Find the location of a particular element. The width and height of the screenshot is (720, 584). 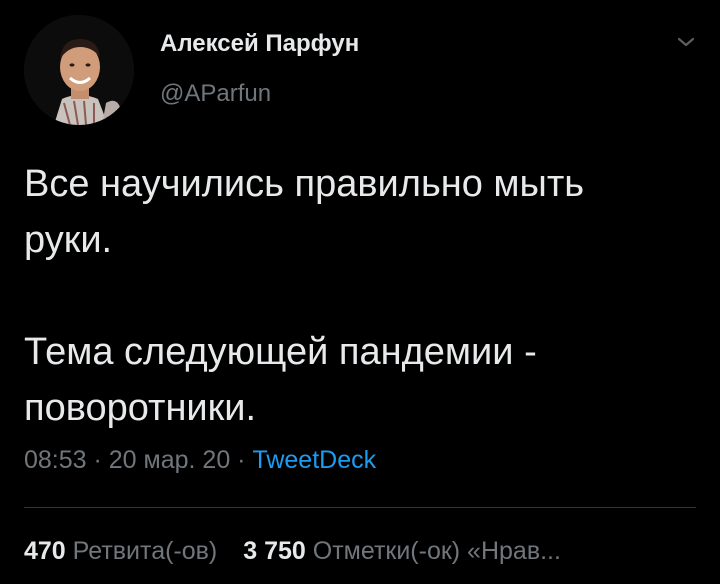

likes-count: 3 750 is located at coordinates (274, 551).